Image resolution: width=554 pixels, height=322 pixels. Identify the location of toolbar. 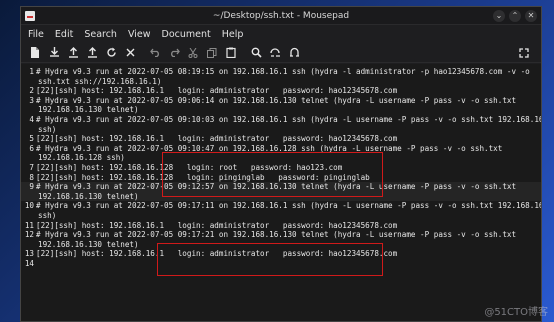
(281, 53).